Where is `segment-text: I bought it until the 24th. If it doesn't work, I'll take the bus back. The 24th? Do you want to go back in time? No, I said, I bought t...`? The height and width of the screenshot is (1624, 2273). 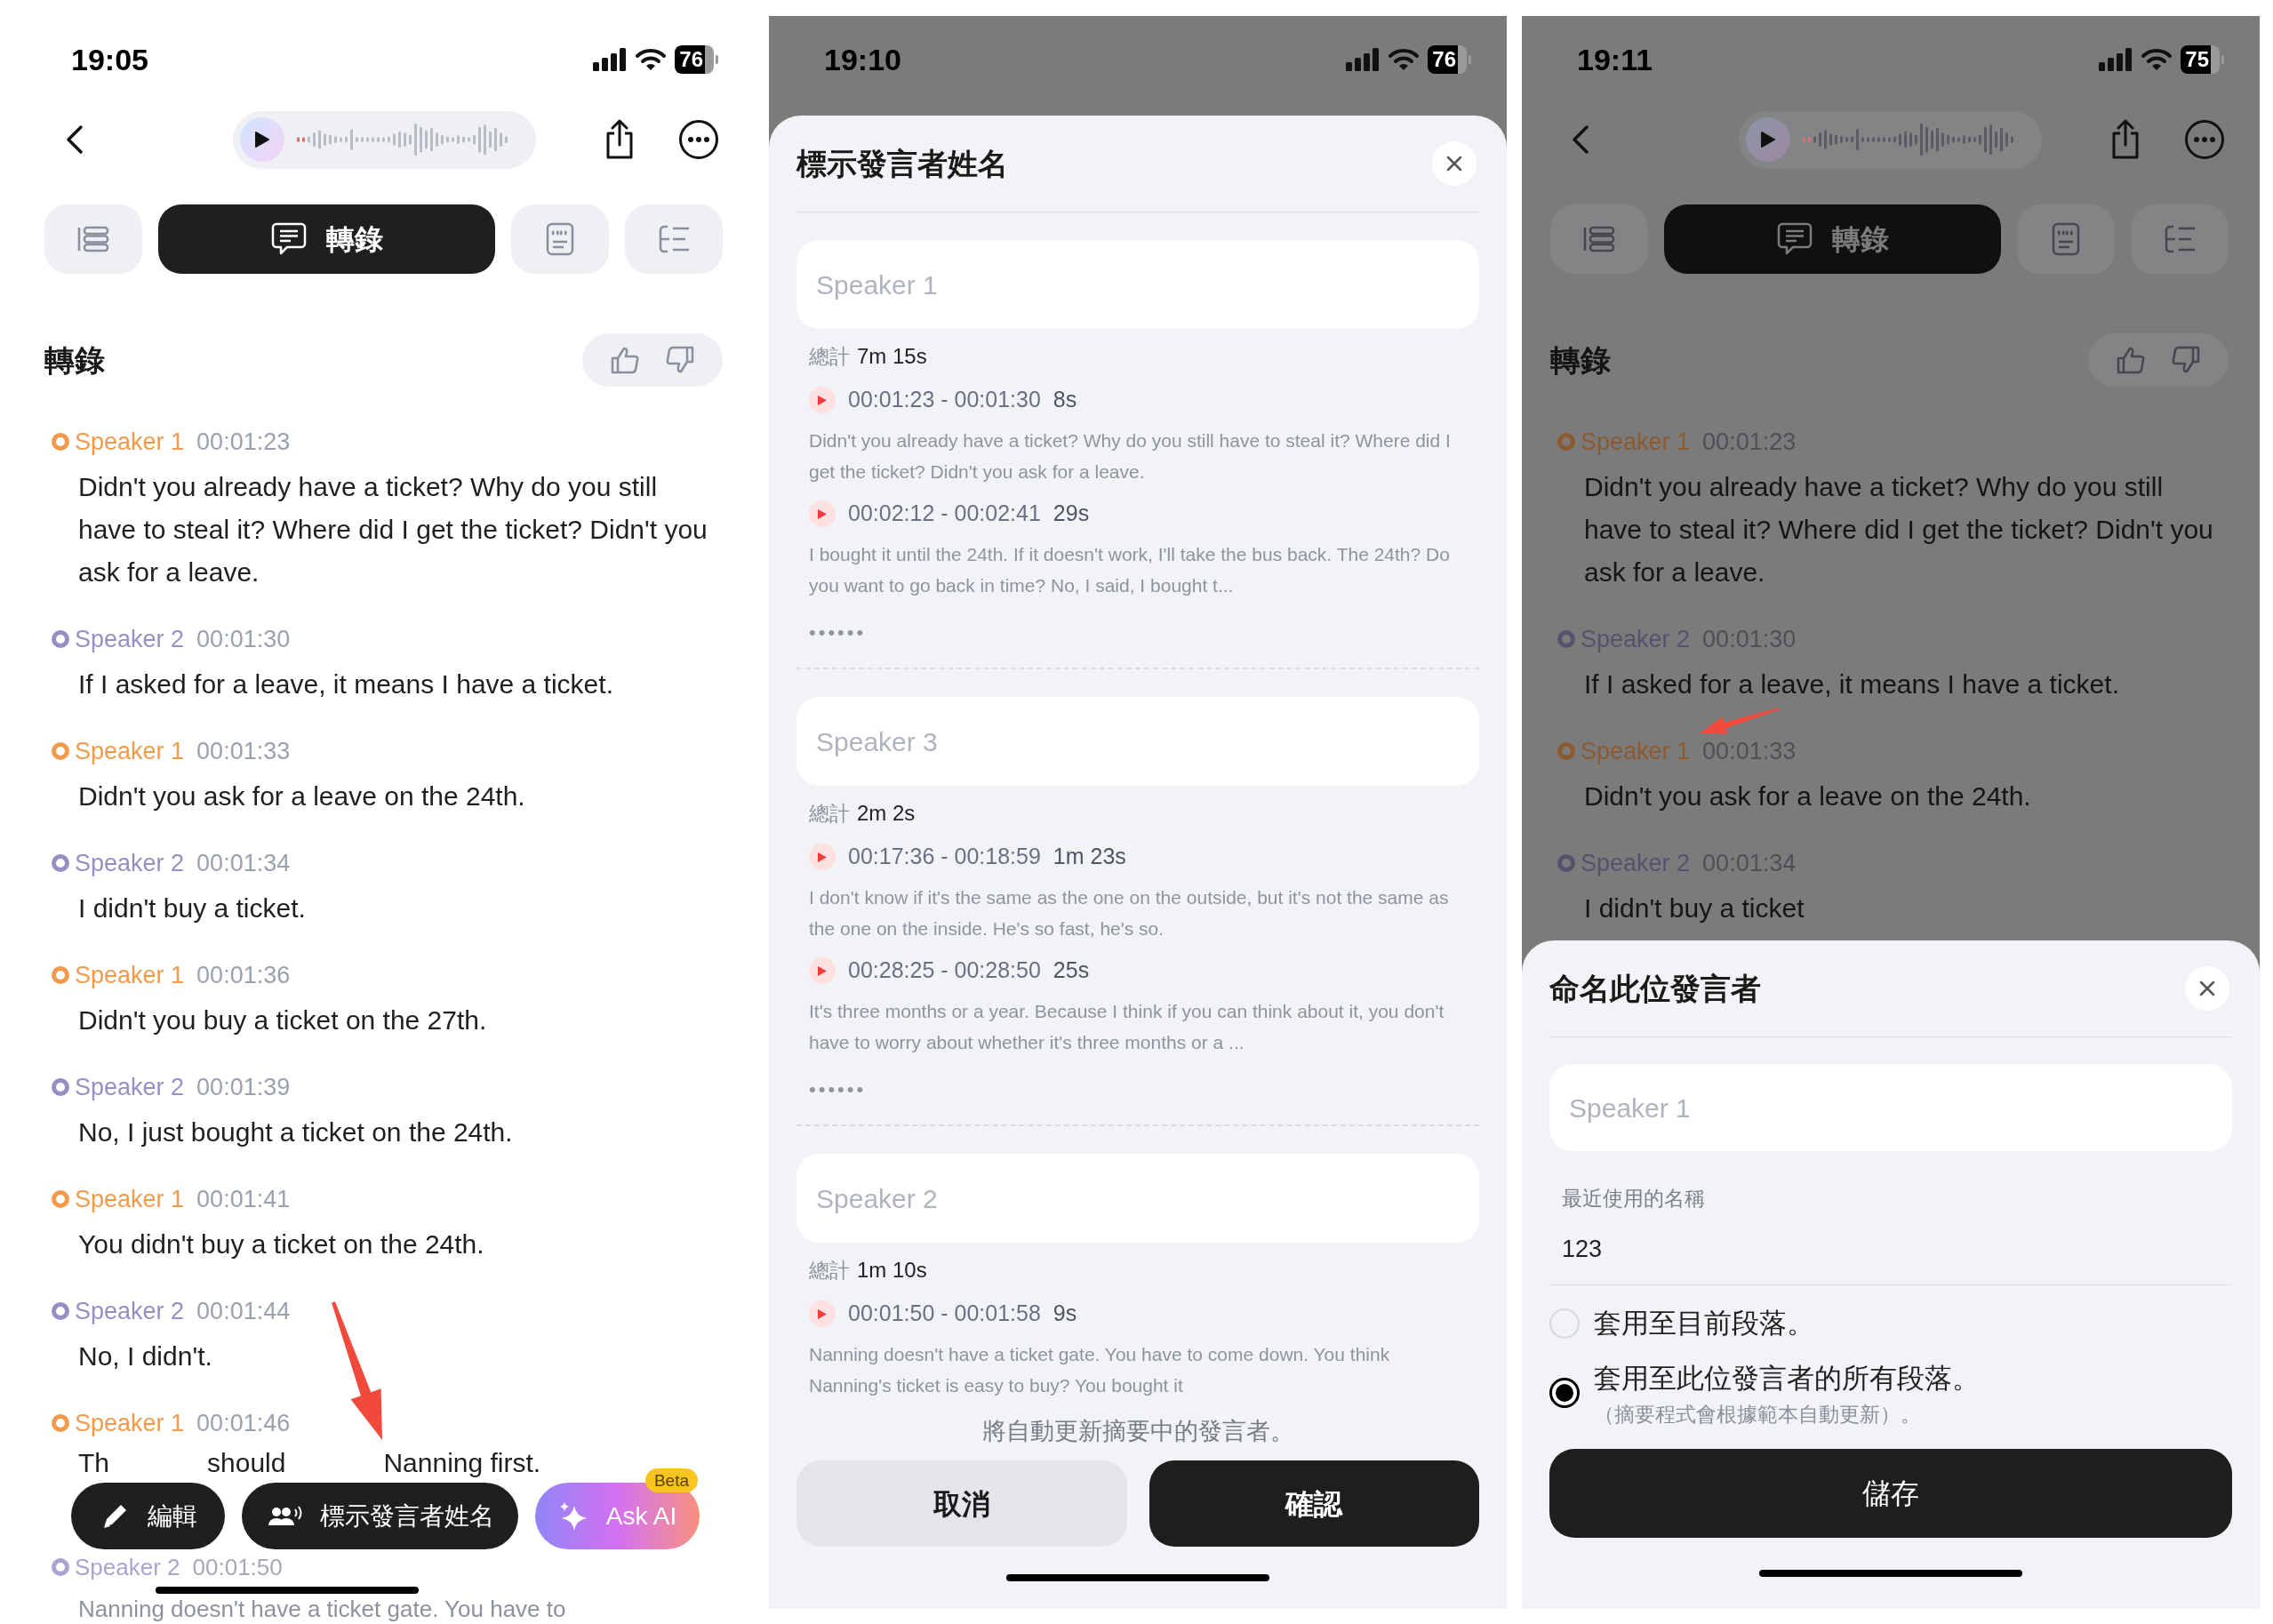 segment-text: I bought it until the 24th. If it doesn't work, I'll take the bus back. The 24th? Do you want to go back in time? No, I said, I bought t... is located at coordinates (1130, 570).